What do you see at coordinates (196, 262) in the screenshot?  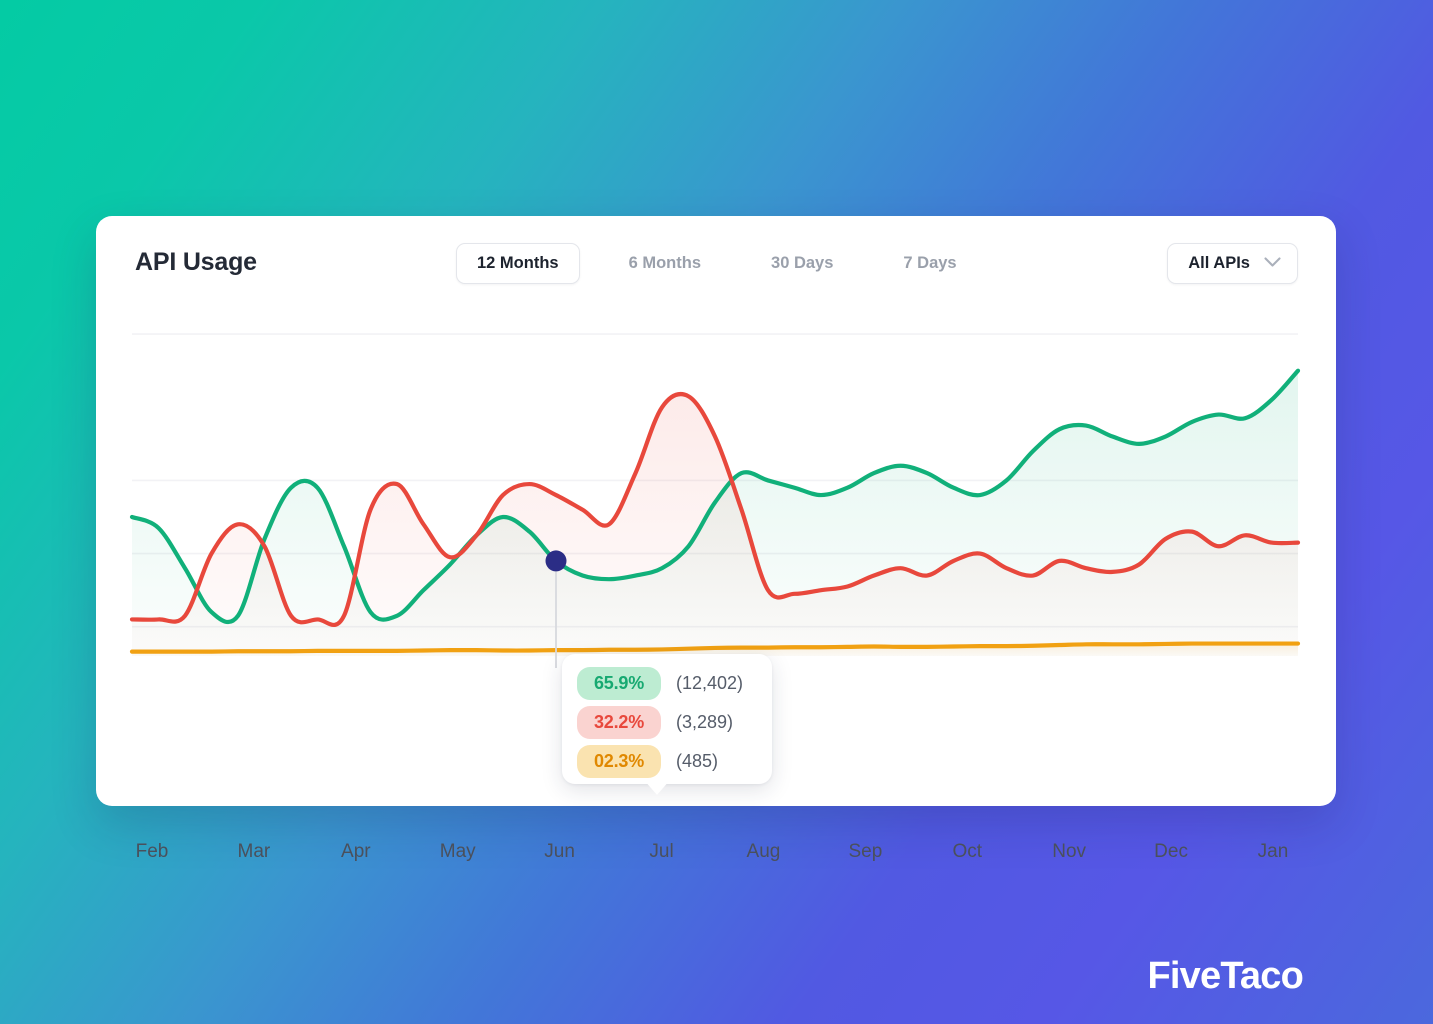 I see `page-title: API Usage` at bounding box center [196, 262].